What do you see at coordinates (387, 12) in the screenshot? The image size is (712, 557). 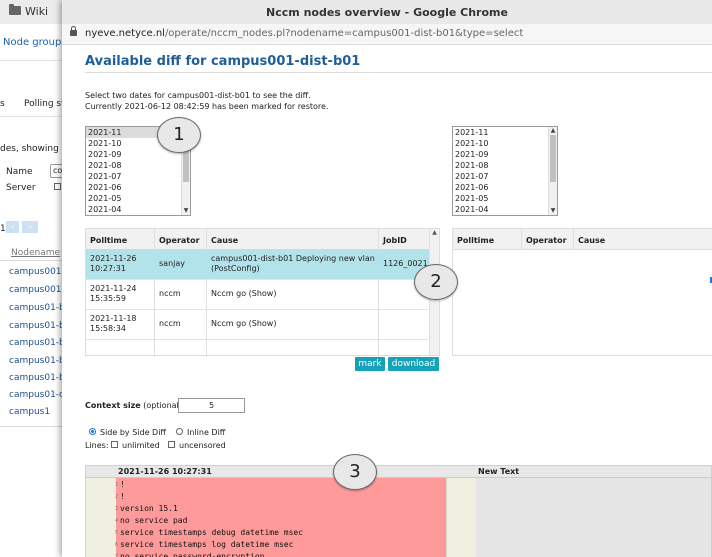 I see `window-titlebar: Nccm nodes overview - Google Chrome` at bounding box center [387, 12].